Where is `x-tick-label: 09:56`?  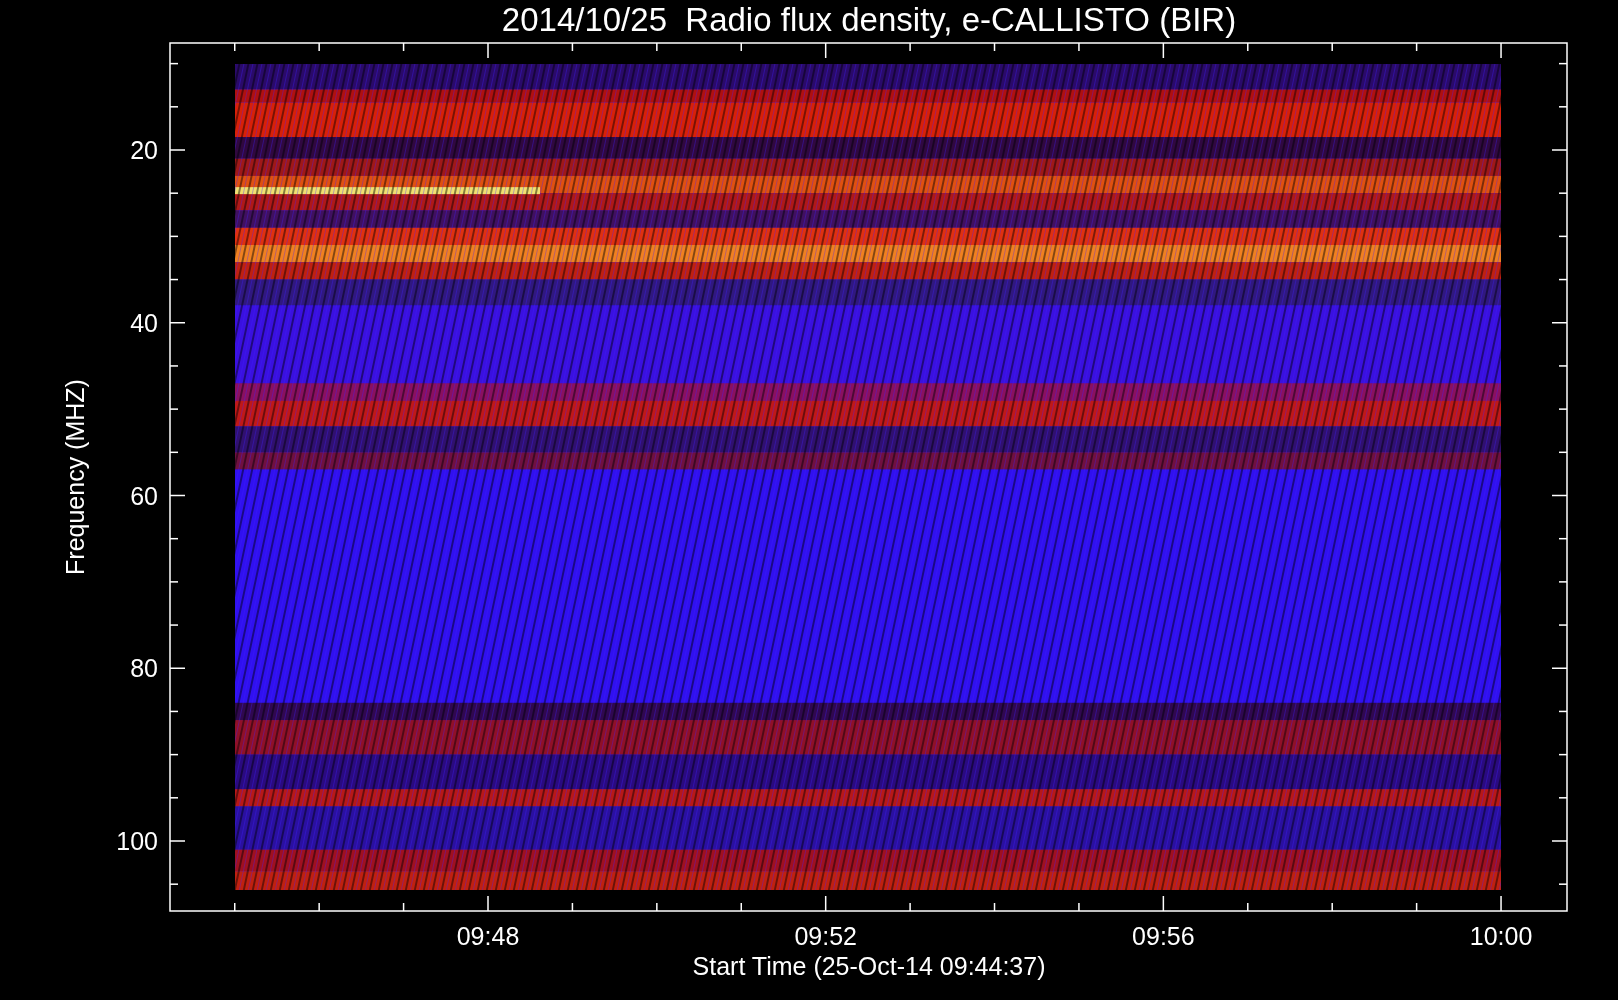 x-tick-label: 09:56 is located at coordinates (1163, 936).